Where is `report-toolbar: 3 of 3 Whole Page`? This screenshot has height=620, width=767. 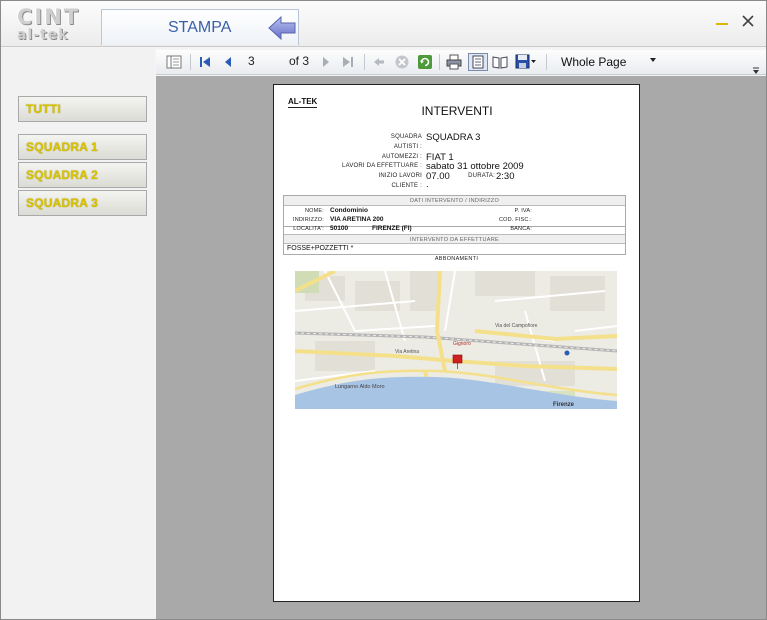
report-toolbar: 3 of 3 Whole Page is located at coordinates (461, 62).